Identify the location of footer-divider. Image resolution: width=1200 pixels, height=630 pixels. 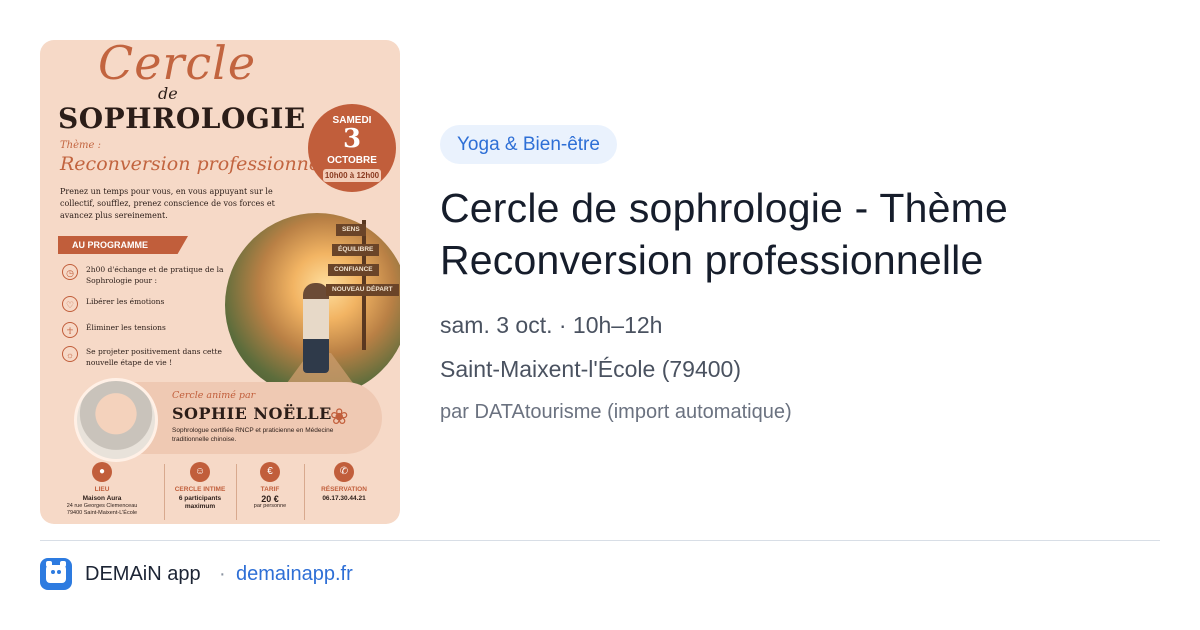
(600, 540).